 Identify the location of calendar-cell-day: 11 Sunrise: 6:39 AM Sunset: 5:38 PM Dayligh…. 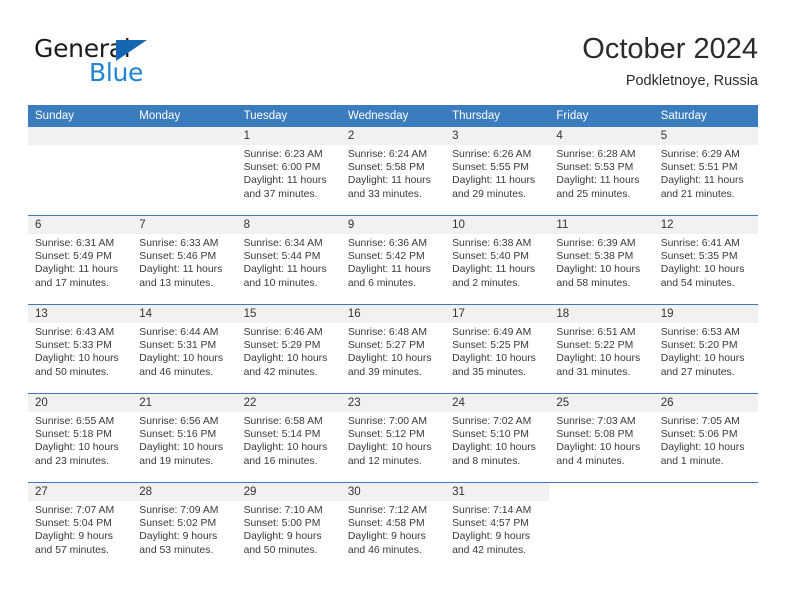
(601, 260).